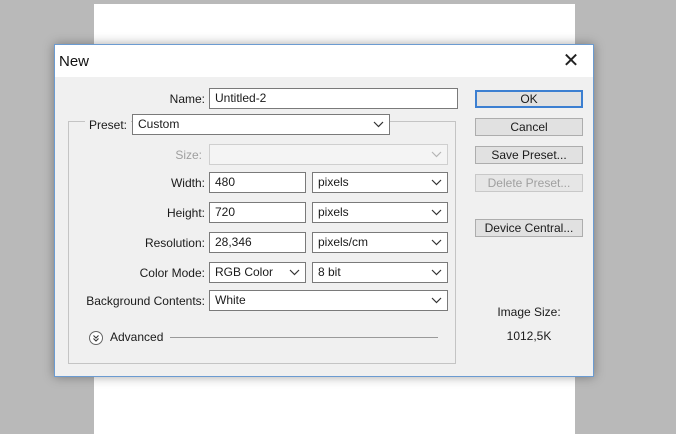 The height and width of the screenshot is (434, 676). I want to click on name-field: Untitled-2, so click(333, 98).